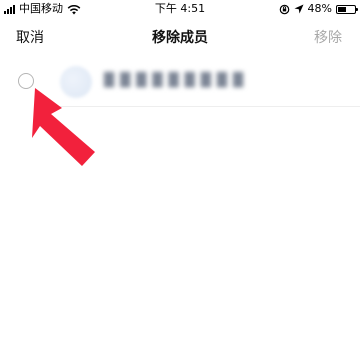 The image size is (360, 350). Describe the element at coordinates (342, 9) in the screenshot. I see `battery-level-fill` at that location.